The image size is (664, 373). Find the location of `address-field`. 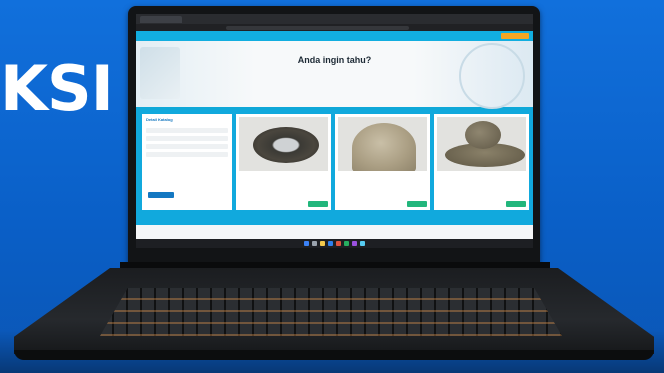

address-field is located at coordinates (317, 27).